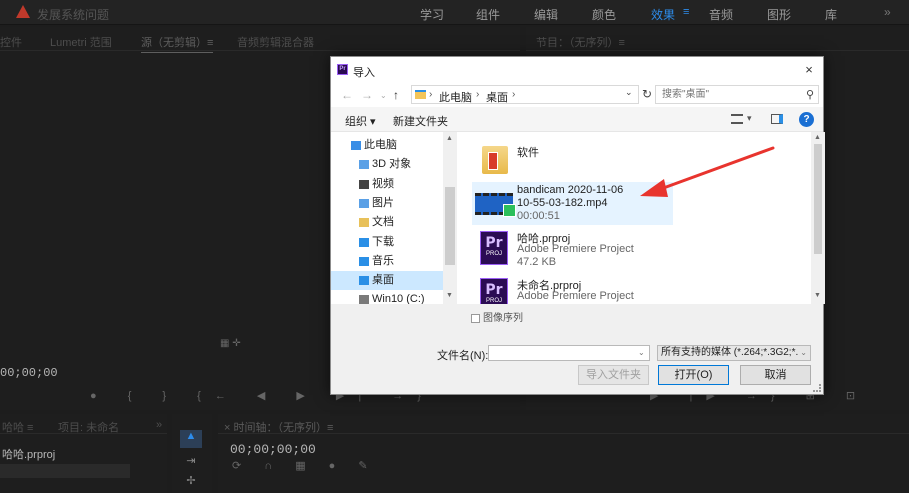  What do you see at coordinates (396, 95) in the screenshot?
I see `up-folder-icon: ↑` at bounding box center [396, 95].